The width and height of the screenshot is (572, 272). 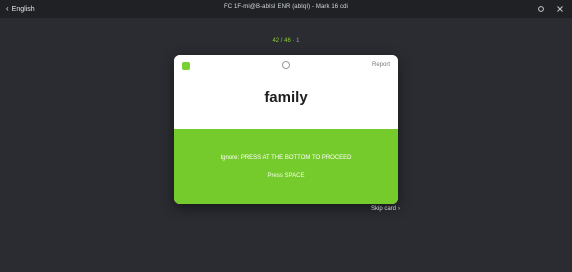 I want to click on press-hint: Press SPACE, so click(x=286, y=176).